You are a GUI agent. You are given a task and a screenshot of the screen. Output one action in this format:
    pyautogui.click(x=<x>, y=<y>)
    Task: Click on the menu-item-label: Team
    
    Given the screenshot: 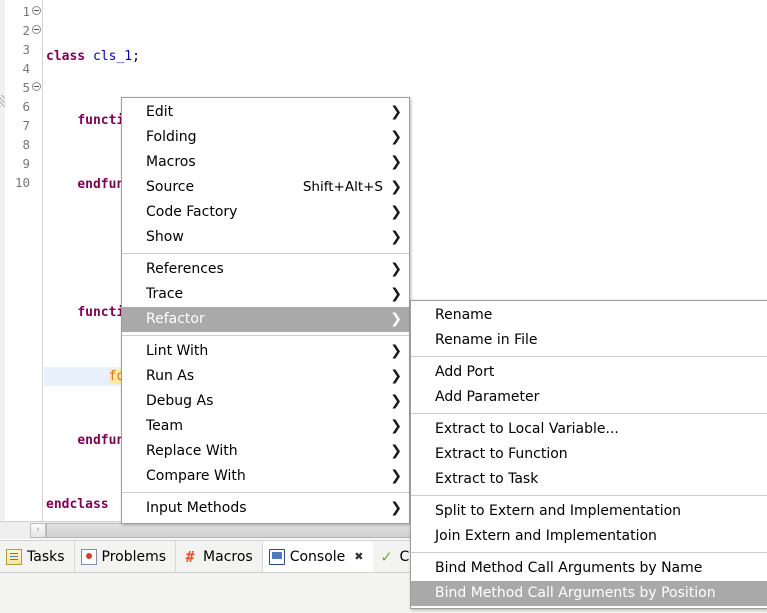 What is the action you would take?
    pyautogui.click(x=165, y=426)
    